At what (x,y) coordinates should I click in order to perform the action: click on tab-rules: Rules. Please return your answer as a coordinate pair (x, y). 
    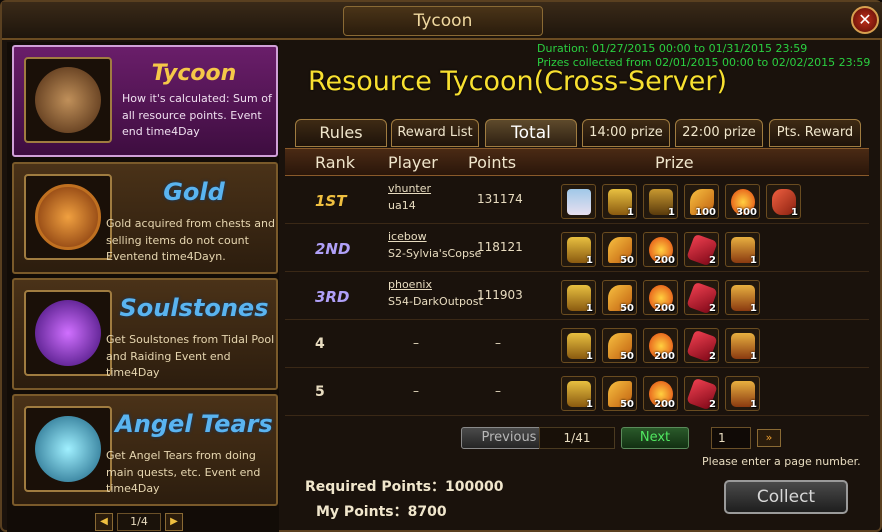
    Looking at the image, I should click on (341, 133).